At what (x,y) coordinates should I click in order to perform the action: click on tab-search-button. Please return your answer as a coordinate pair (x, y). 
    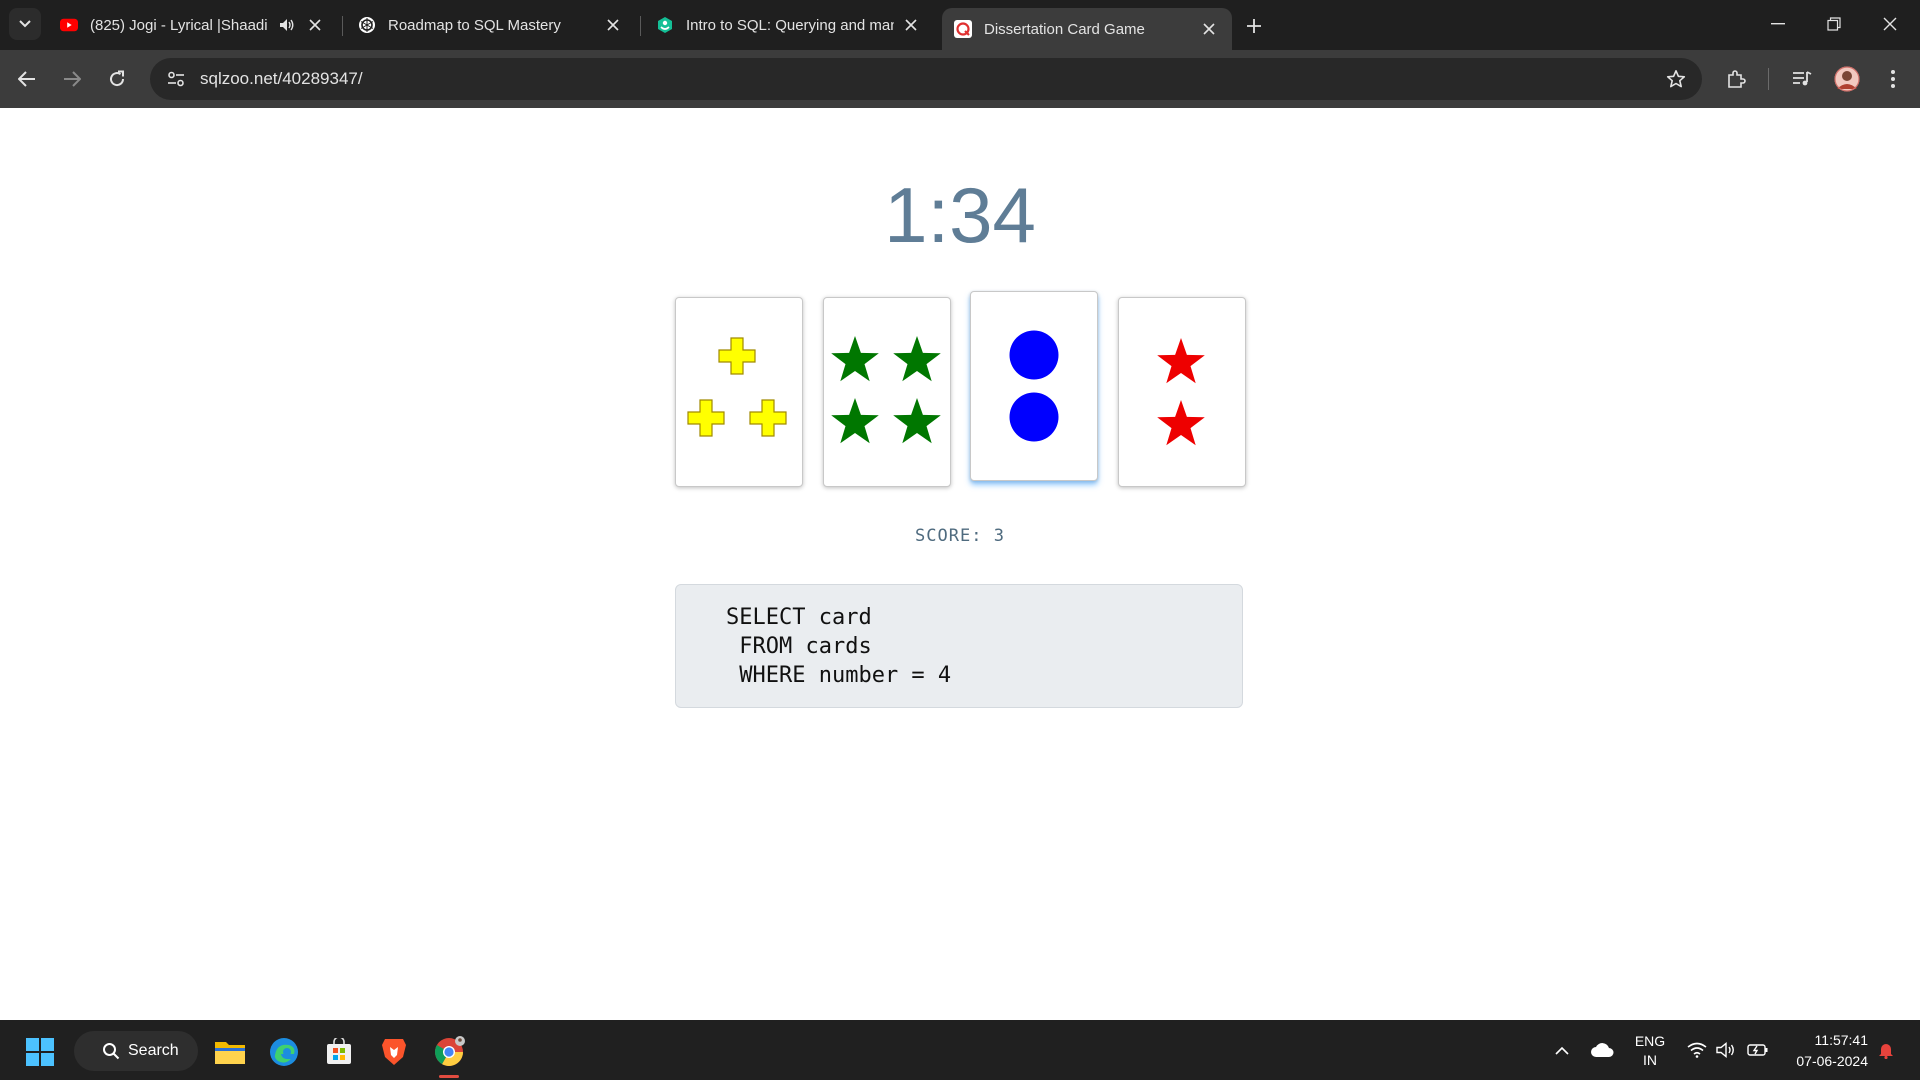
    Looking at the image, I should click on (25, 24).